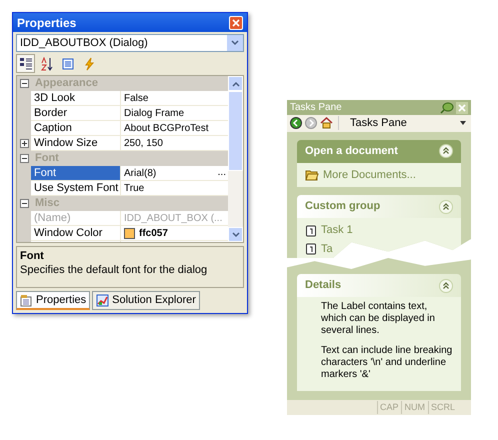 The height and width of the screenshot is (440, 498). I want to click on selector-value: IDD_ABOUTBOX (Dialog), so click(84, 43).